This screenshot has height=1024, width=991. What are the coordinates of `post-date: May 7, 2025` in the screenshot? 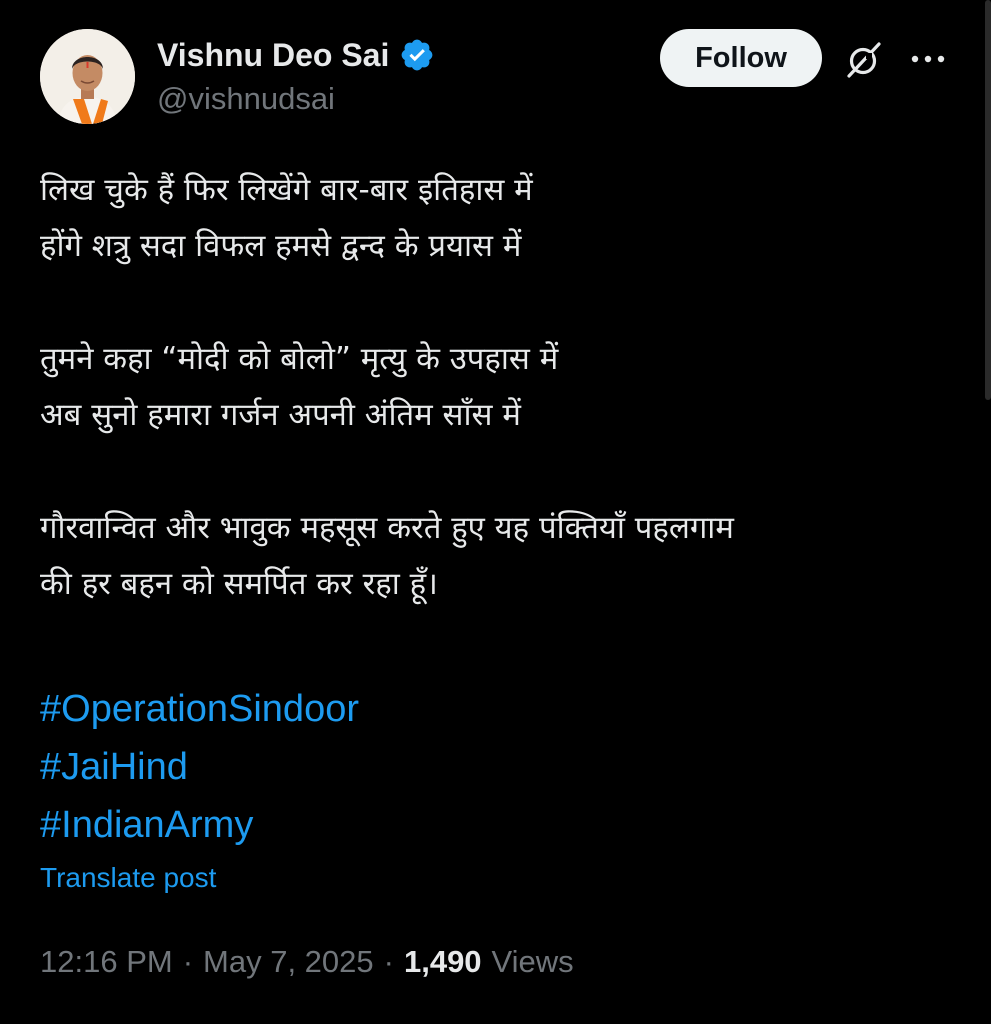 It's located at (288, 962).